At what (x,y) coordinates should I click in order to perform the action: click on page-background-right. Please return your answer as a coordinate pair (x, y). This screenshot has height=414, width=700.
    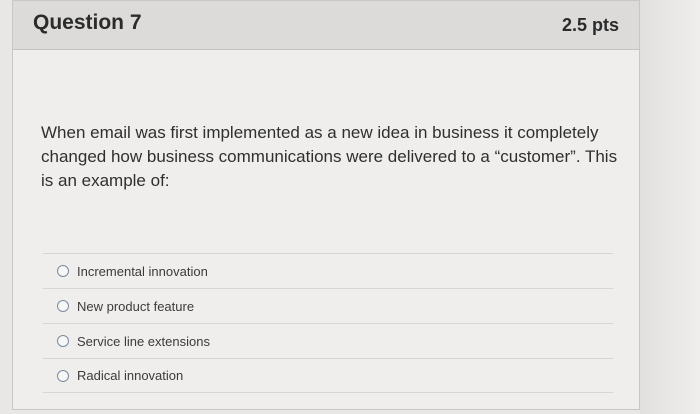
    Looking at the image, I should click on (670, 207).